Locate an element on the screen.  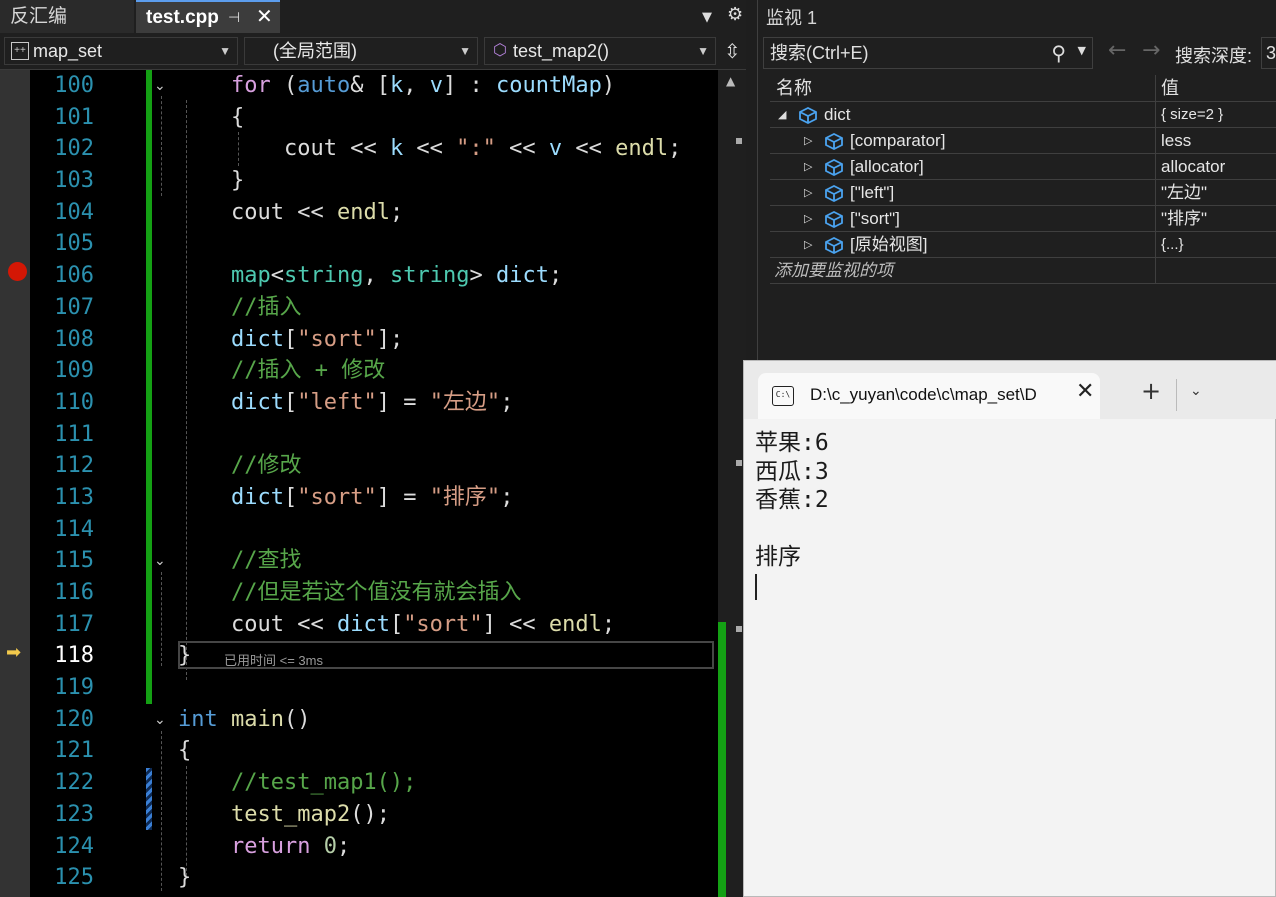
perf-tip: 已用时间 <= 3ms is located at coordinates (273, 659).